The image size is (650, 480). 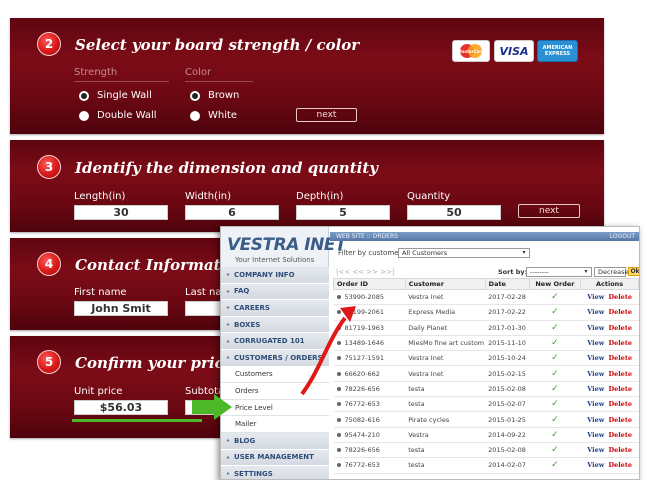 I want to click on ok-button: Ok, so click(x=633, y=271).